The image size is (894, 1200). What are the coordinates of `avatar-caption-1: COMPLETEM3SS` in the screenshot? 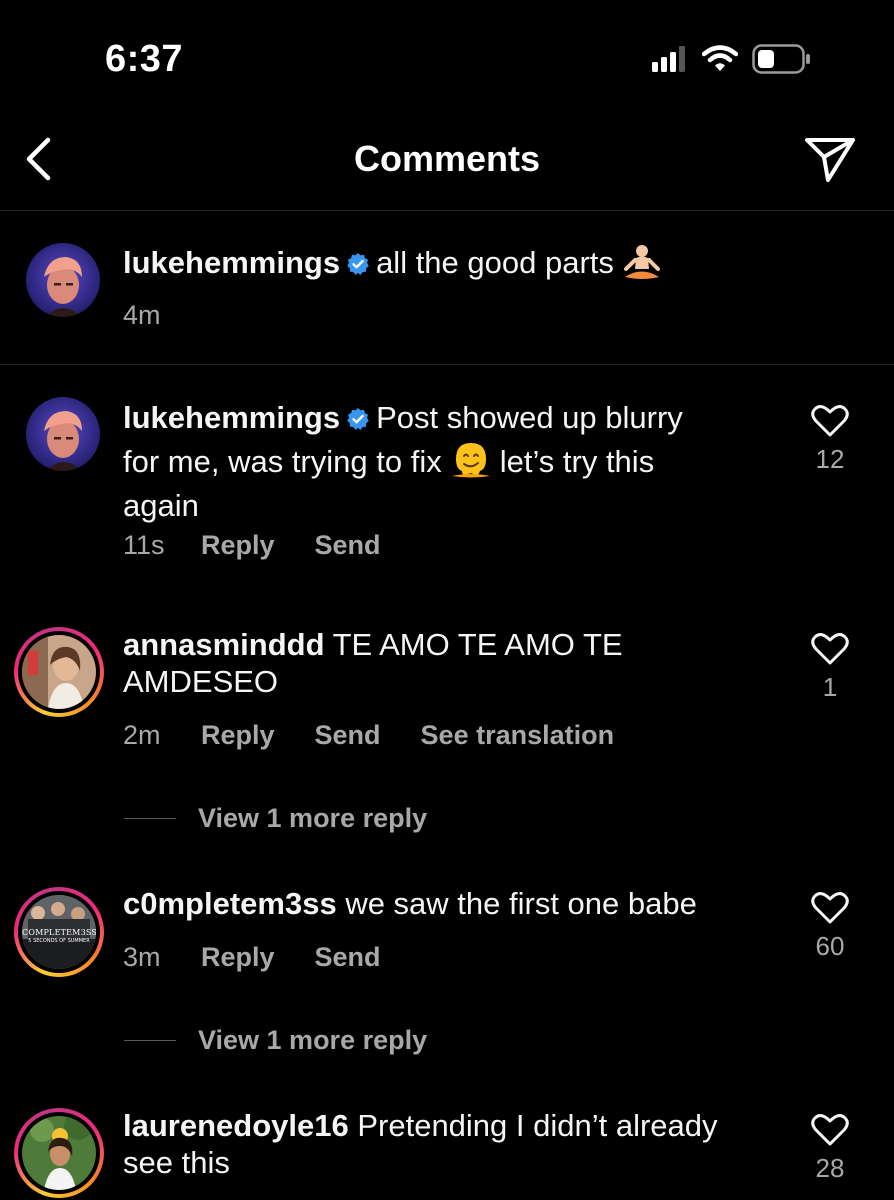 It's located at (59, 932).